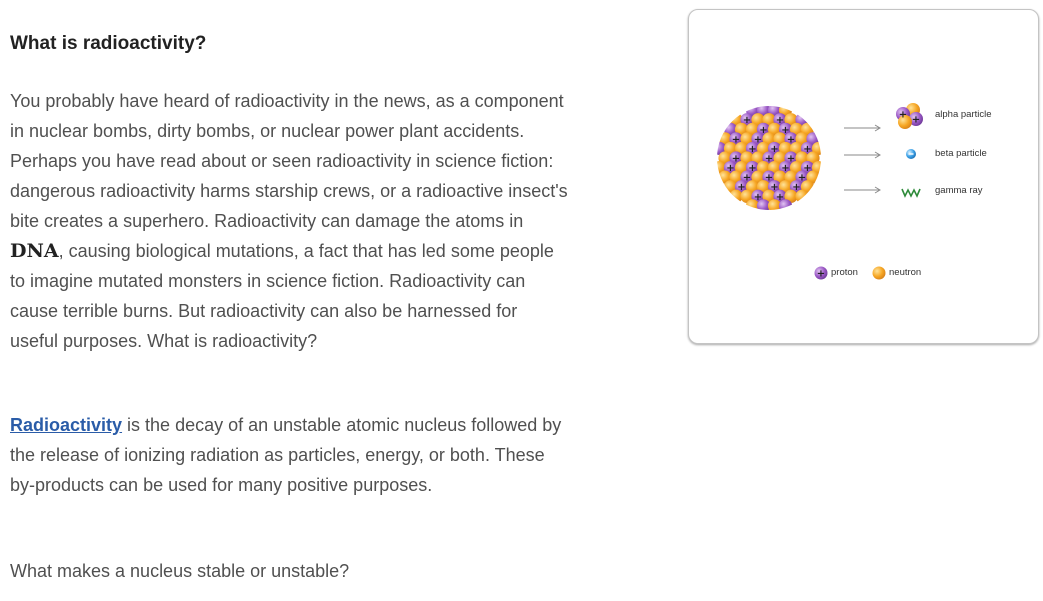  What do you see at coordinates (844, 272) in the screenshot?
I see `proton-legend-label: proton` at bounding box center [844, 272].